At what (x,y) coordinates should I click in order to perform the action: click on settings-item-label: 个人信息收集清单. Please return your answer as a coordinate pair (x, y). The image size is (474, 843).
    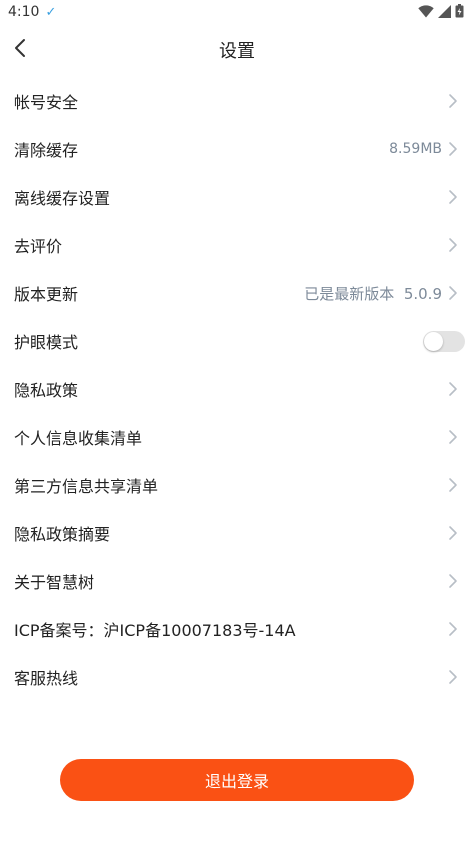
    Looking at the image, I should click on (78, 438).